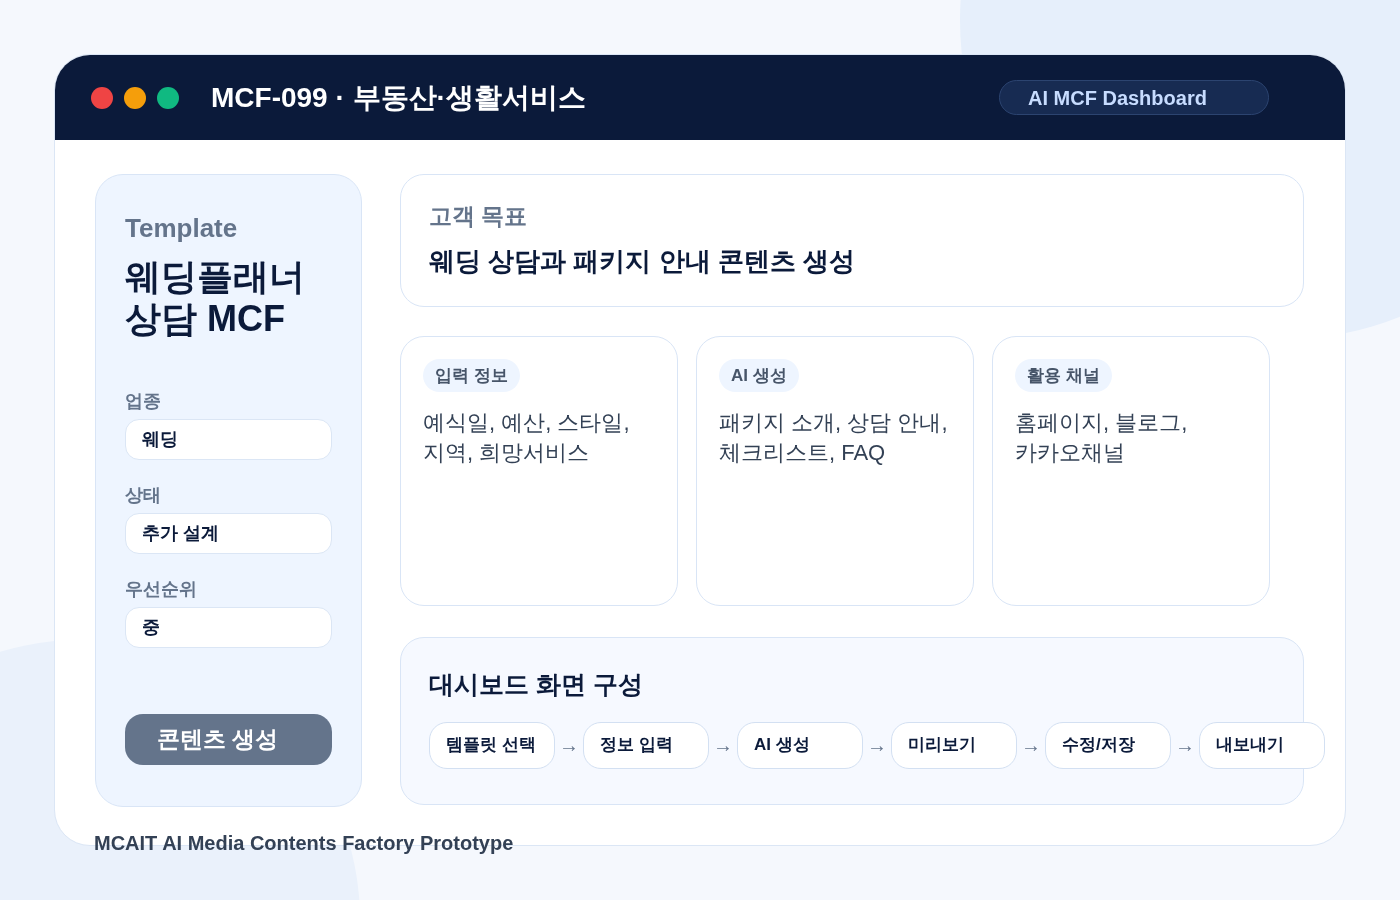 The width and height of the screenshot is (1400, 900). What do you see at coordinates (1101, 438) in the screenshot?
I see `card-text: 홈페이지, 블로그, 카카오채널` at bounding box center [1101, 438].